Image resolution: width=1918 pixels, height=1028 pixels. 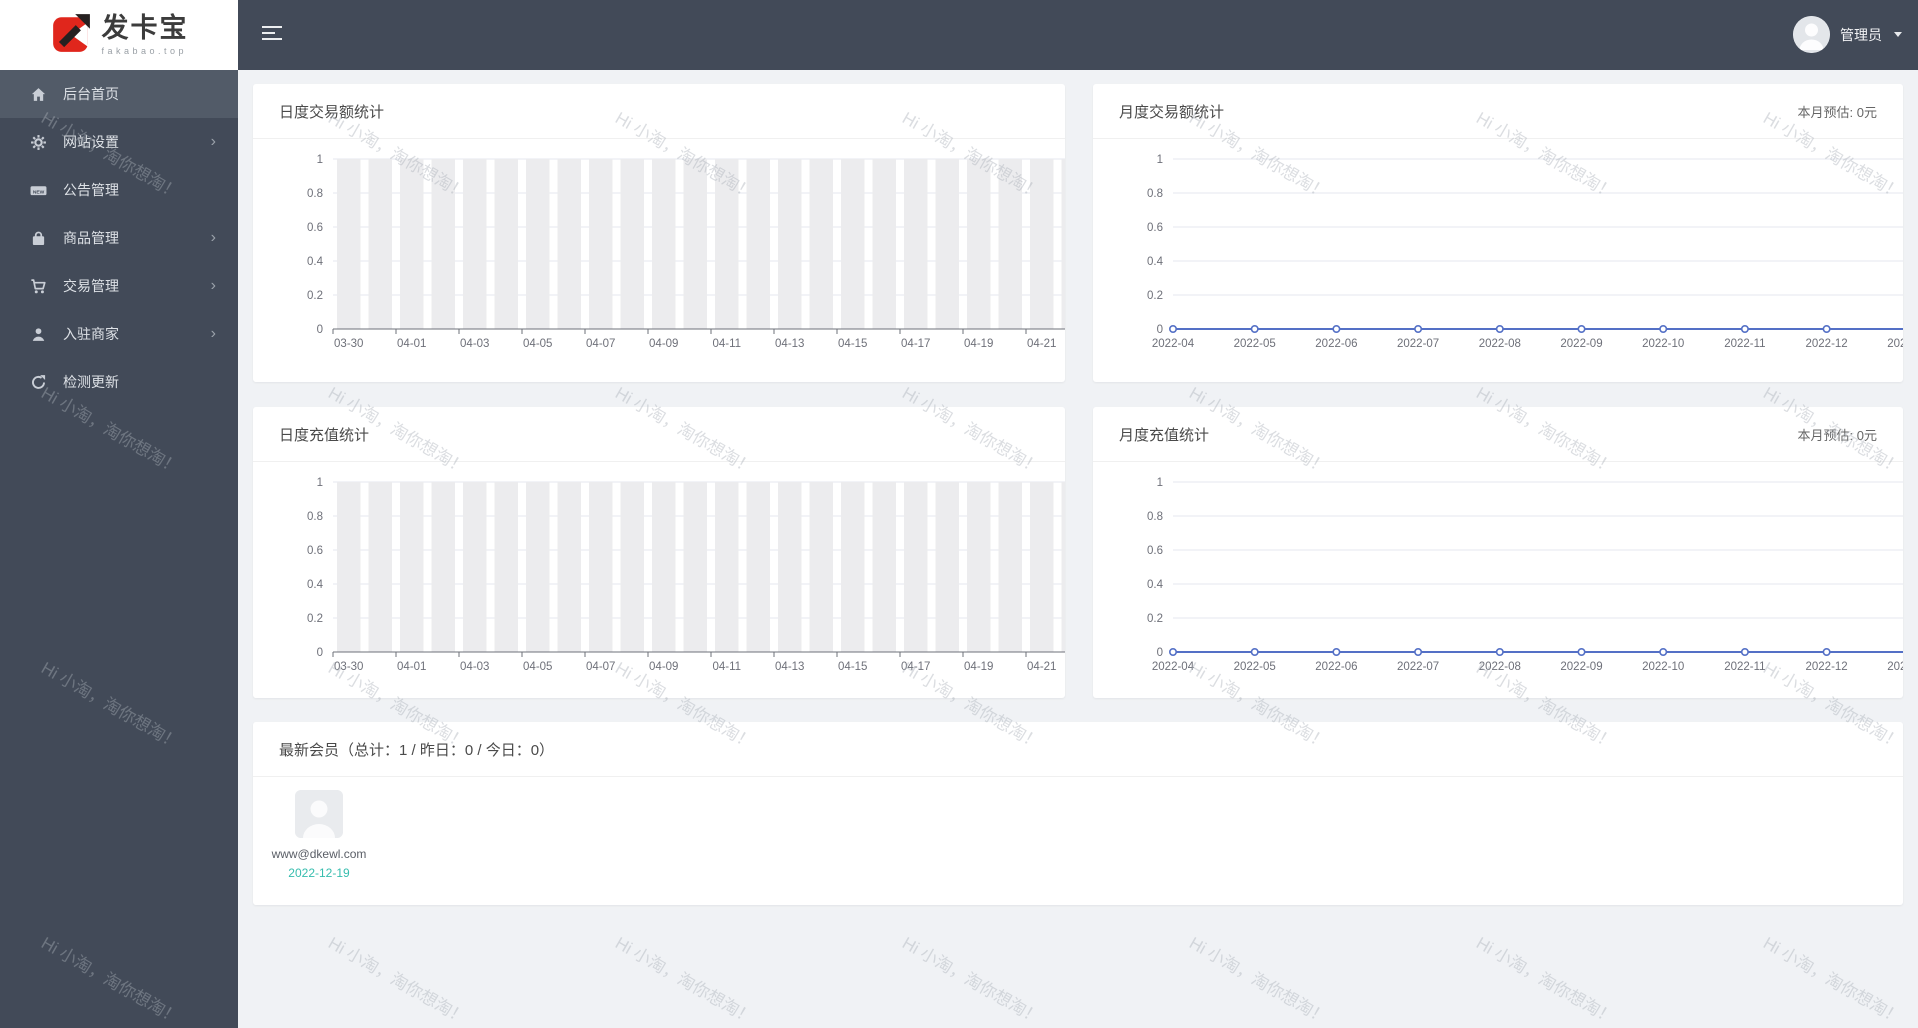 I want to click on brand-name: 发卡宝, so click(x=145, y=27).